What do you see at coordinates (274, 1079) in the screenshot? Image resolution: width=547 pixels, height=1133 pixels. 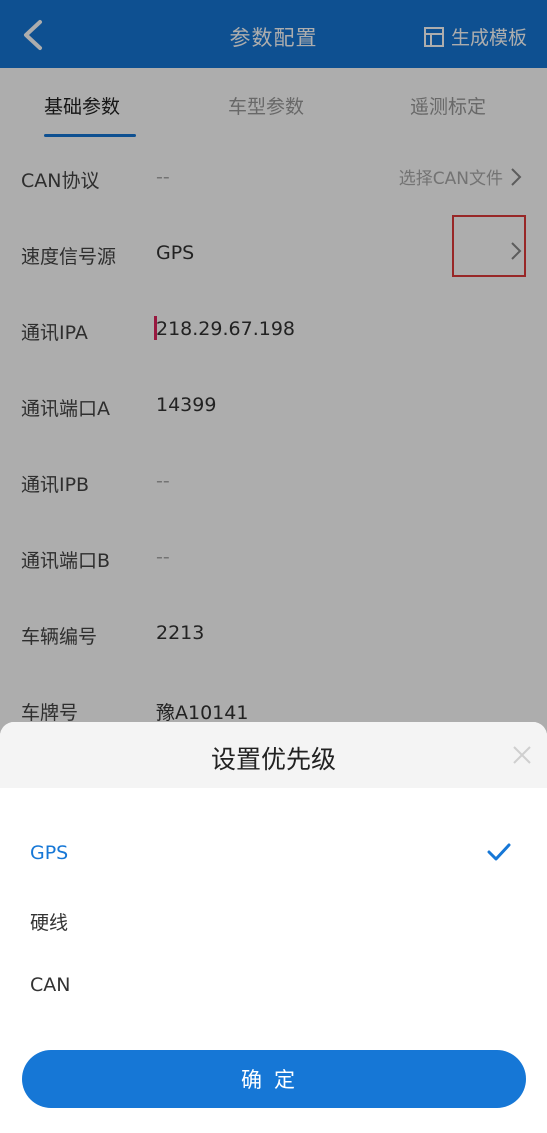 I see `confirm-button: 确定` at bounding box center [274, 1079].